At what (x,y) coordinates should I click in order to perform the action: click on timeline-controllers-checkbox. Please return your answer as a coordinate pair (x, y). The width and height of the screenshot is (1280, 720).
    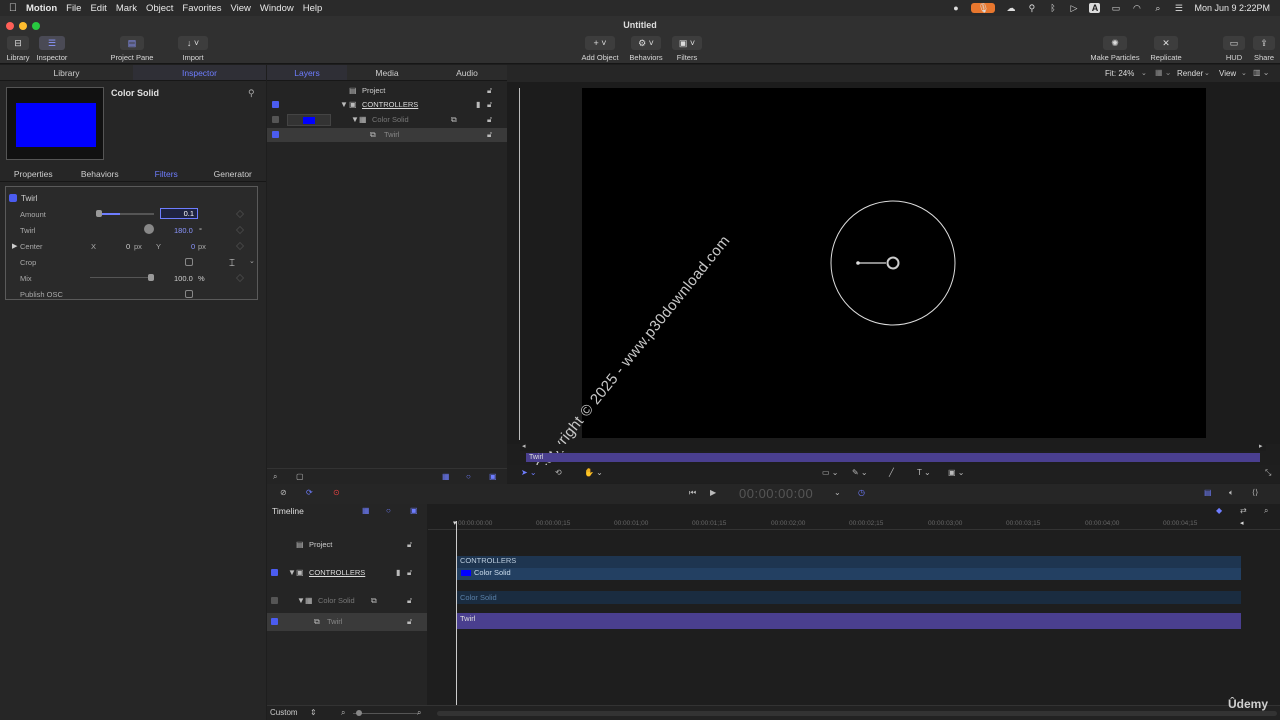
    Looking at the image, I should click on (274, 572).